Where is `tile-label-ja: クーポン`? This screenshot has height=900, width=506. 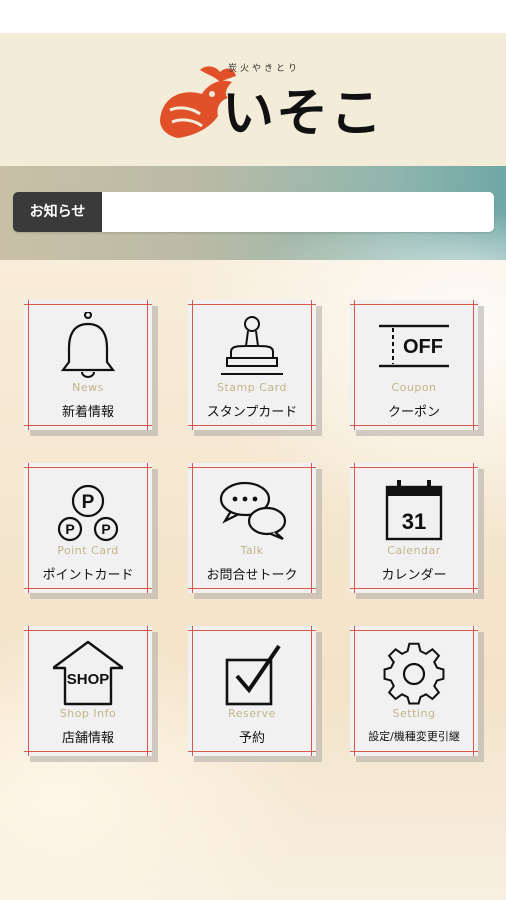 tile-label-ja: クーポン is located at coordinates (413, 412).